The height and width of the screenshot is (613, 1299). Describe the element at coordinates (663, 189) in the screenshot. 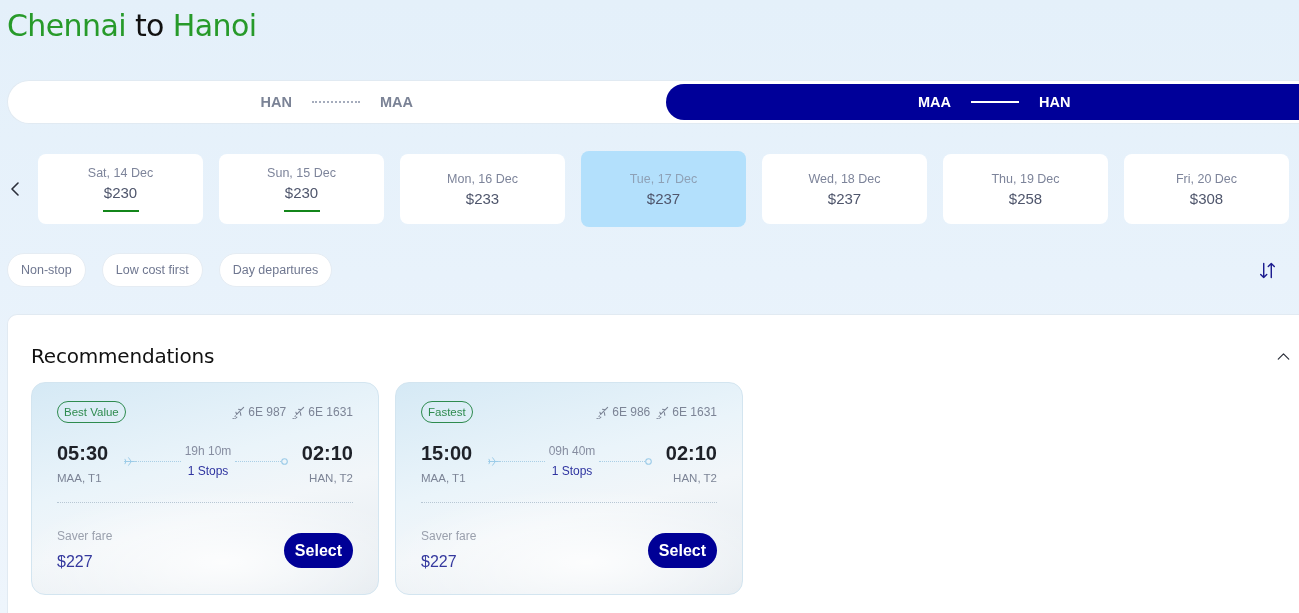

I see `date-card: Tue, 17 Dec $237` at that location.